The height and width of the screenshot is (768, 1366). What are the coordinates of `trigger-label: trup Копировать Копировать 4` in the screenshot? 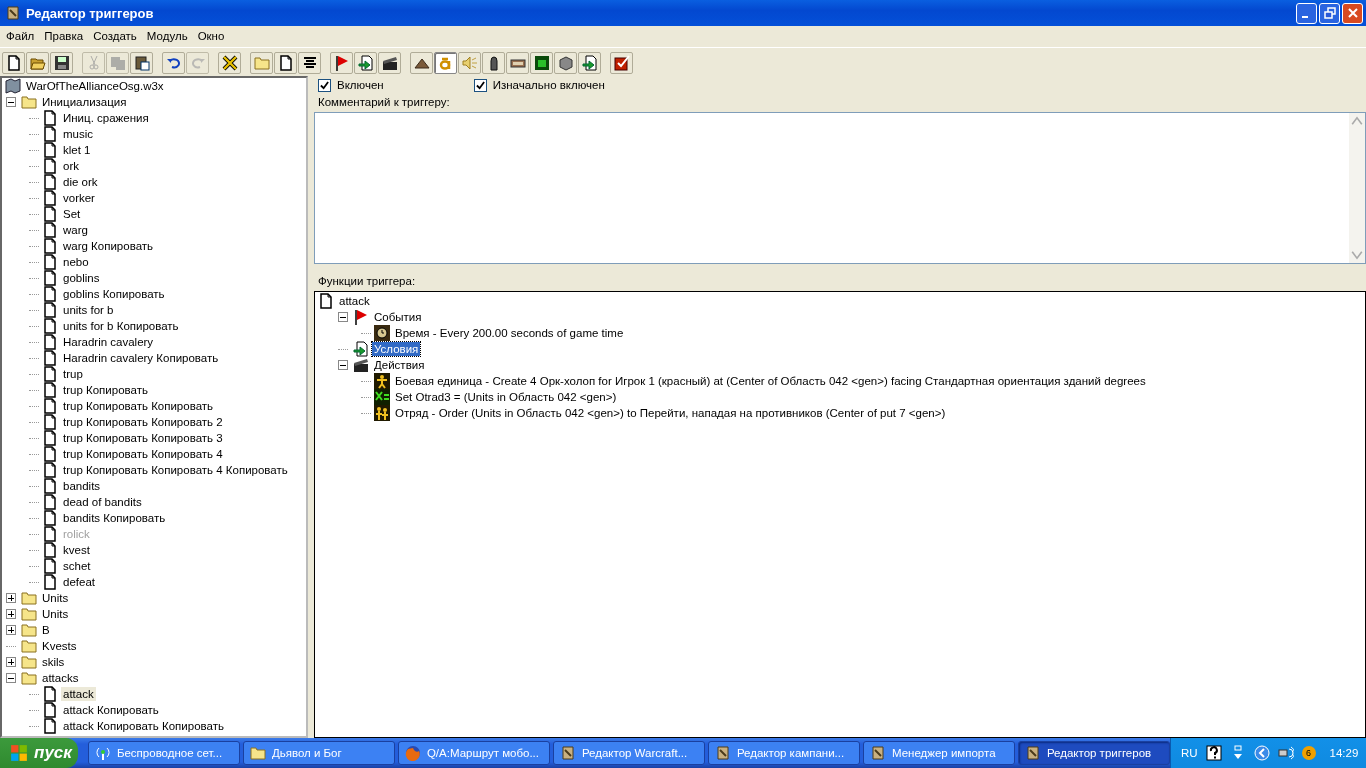 It's located at (143, 454).